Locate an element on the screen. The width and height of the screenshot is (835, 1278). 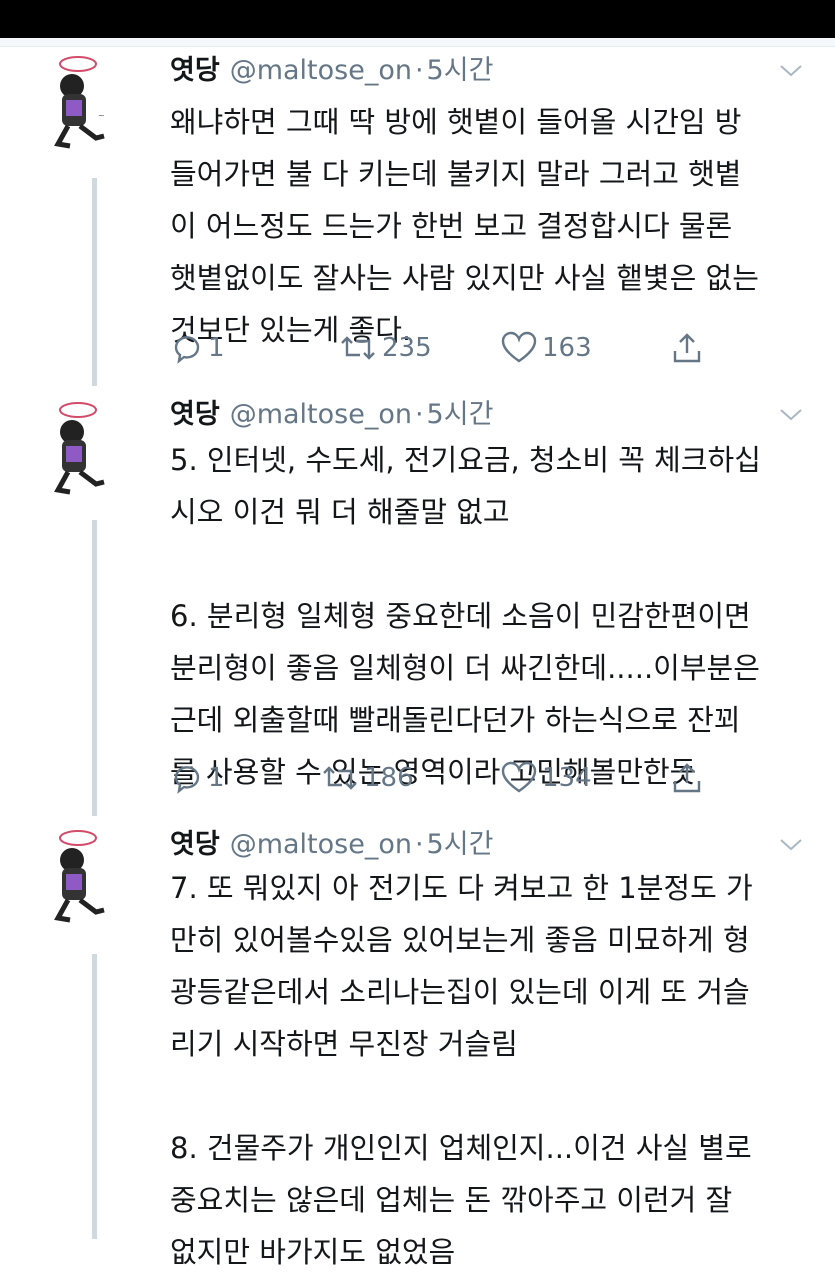
status-bar is located at coordinates (417, 19).